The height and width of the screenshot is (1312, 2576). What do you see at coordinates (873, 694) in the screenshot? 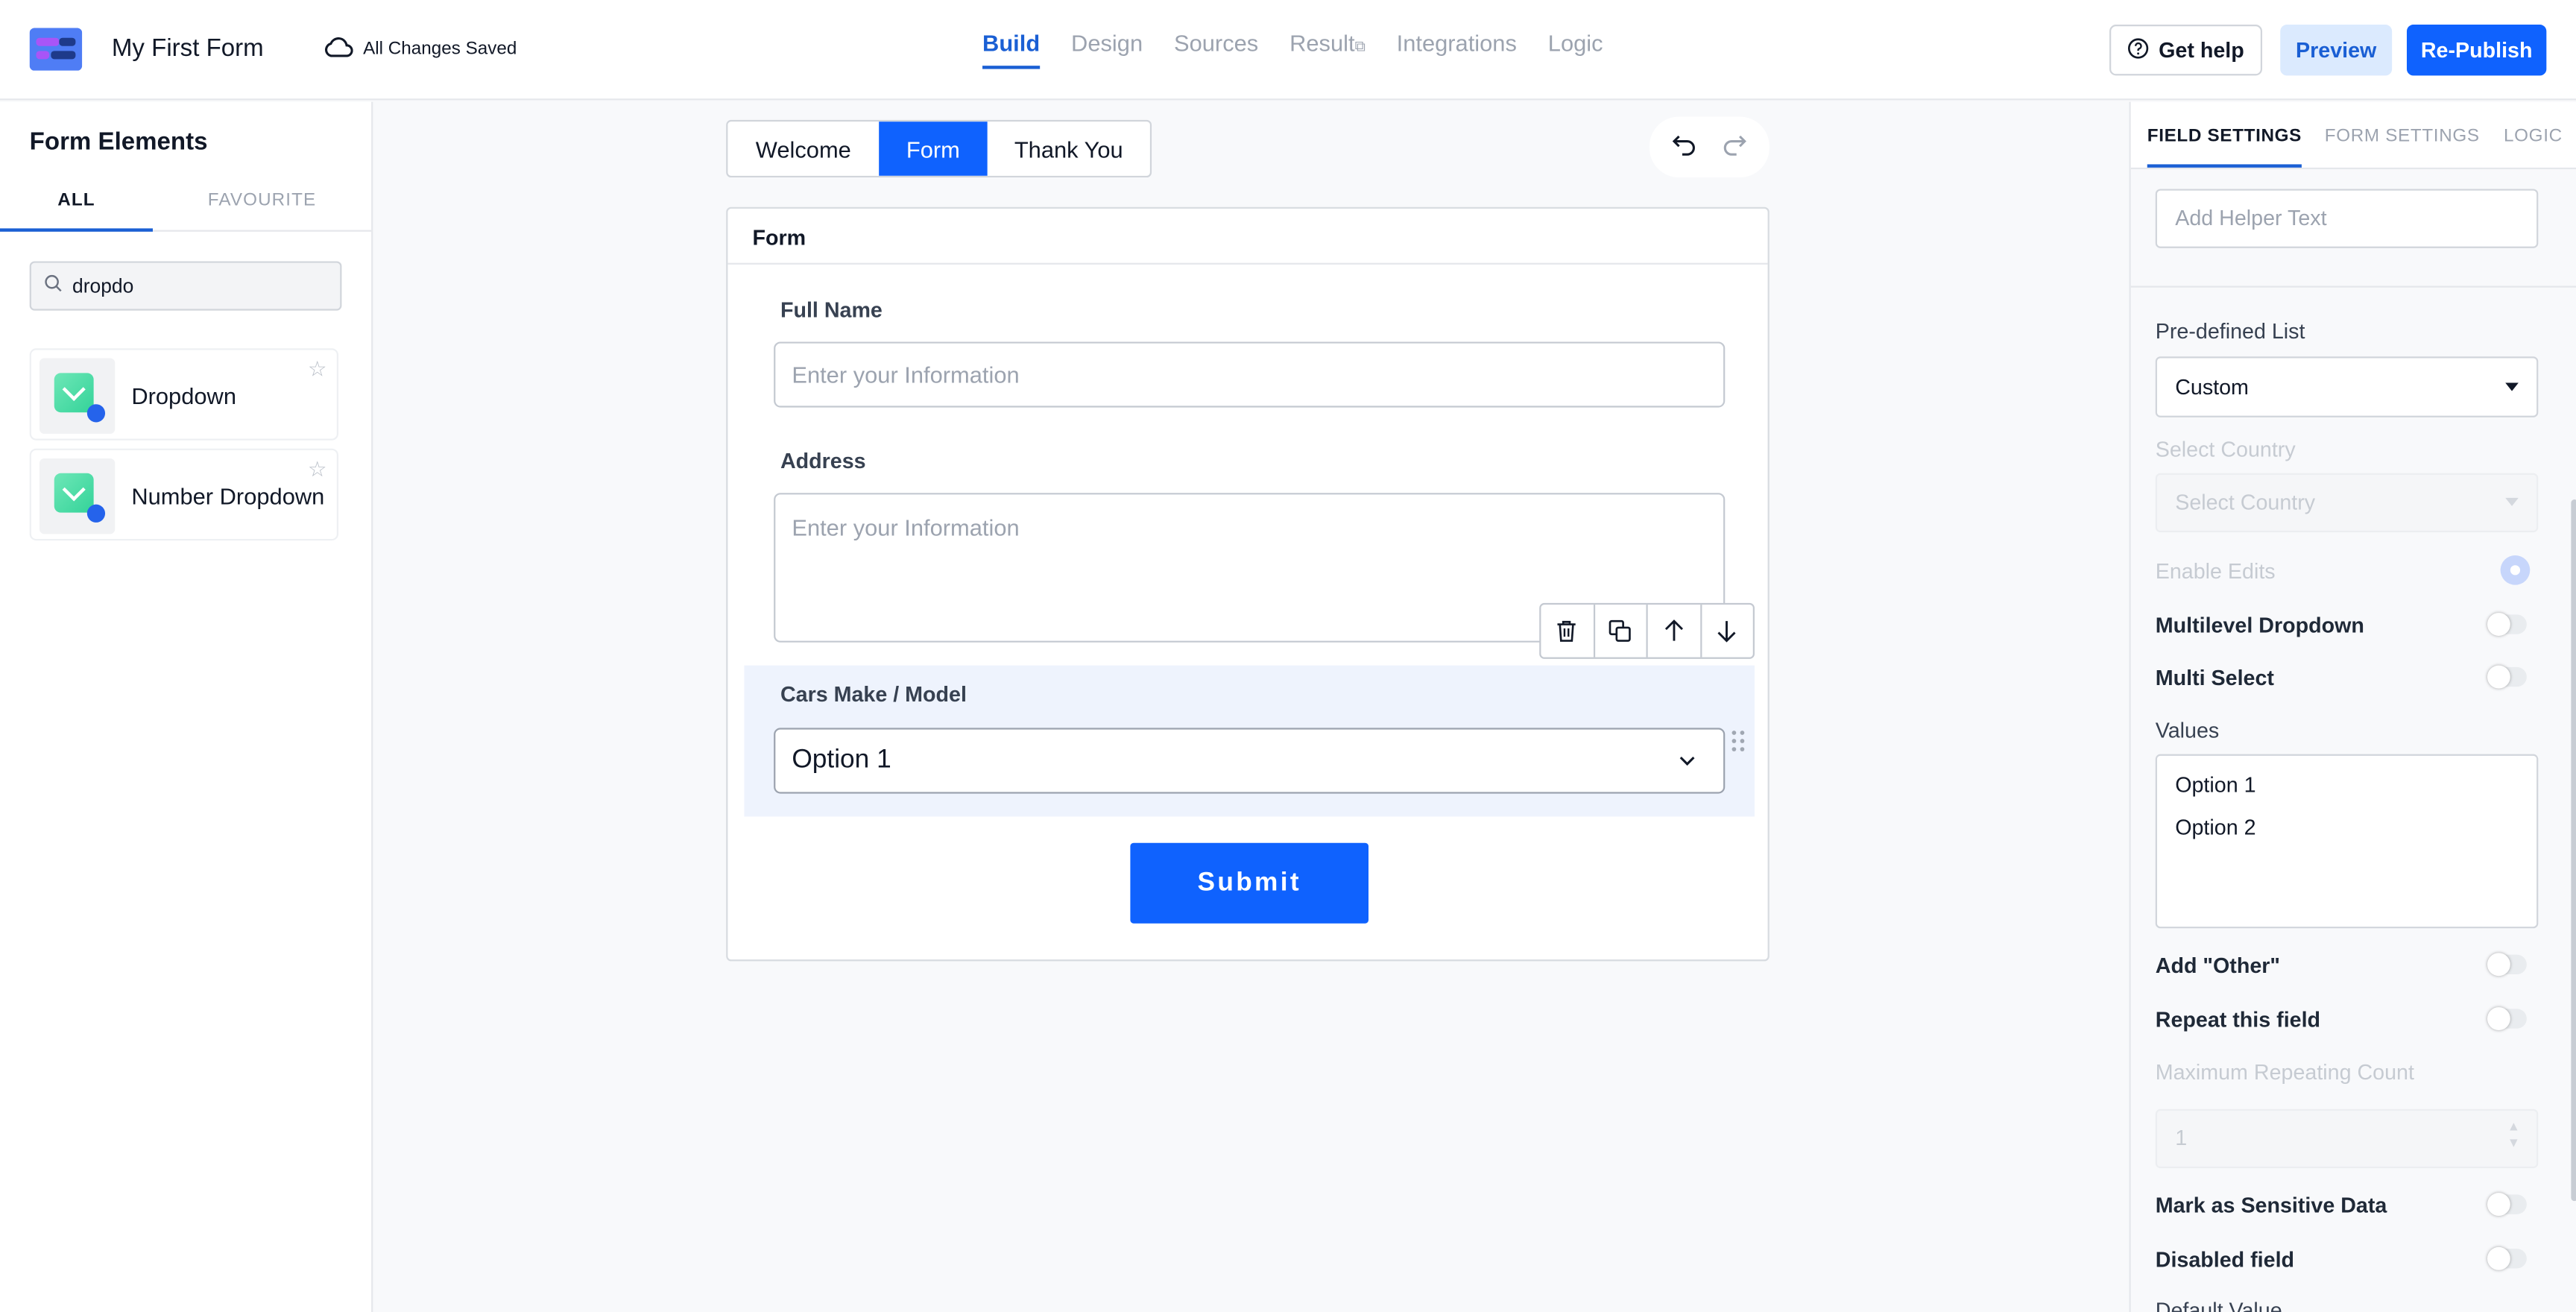
I see `field-label-cars: Cars Make / Model` at bounding box center [873, 694].